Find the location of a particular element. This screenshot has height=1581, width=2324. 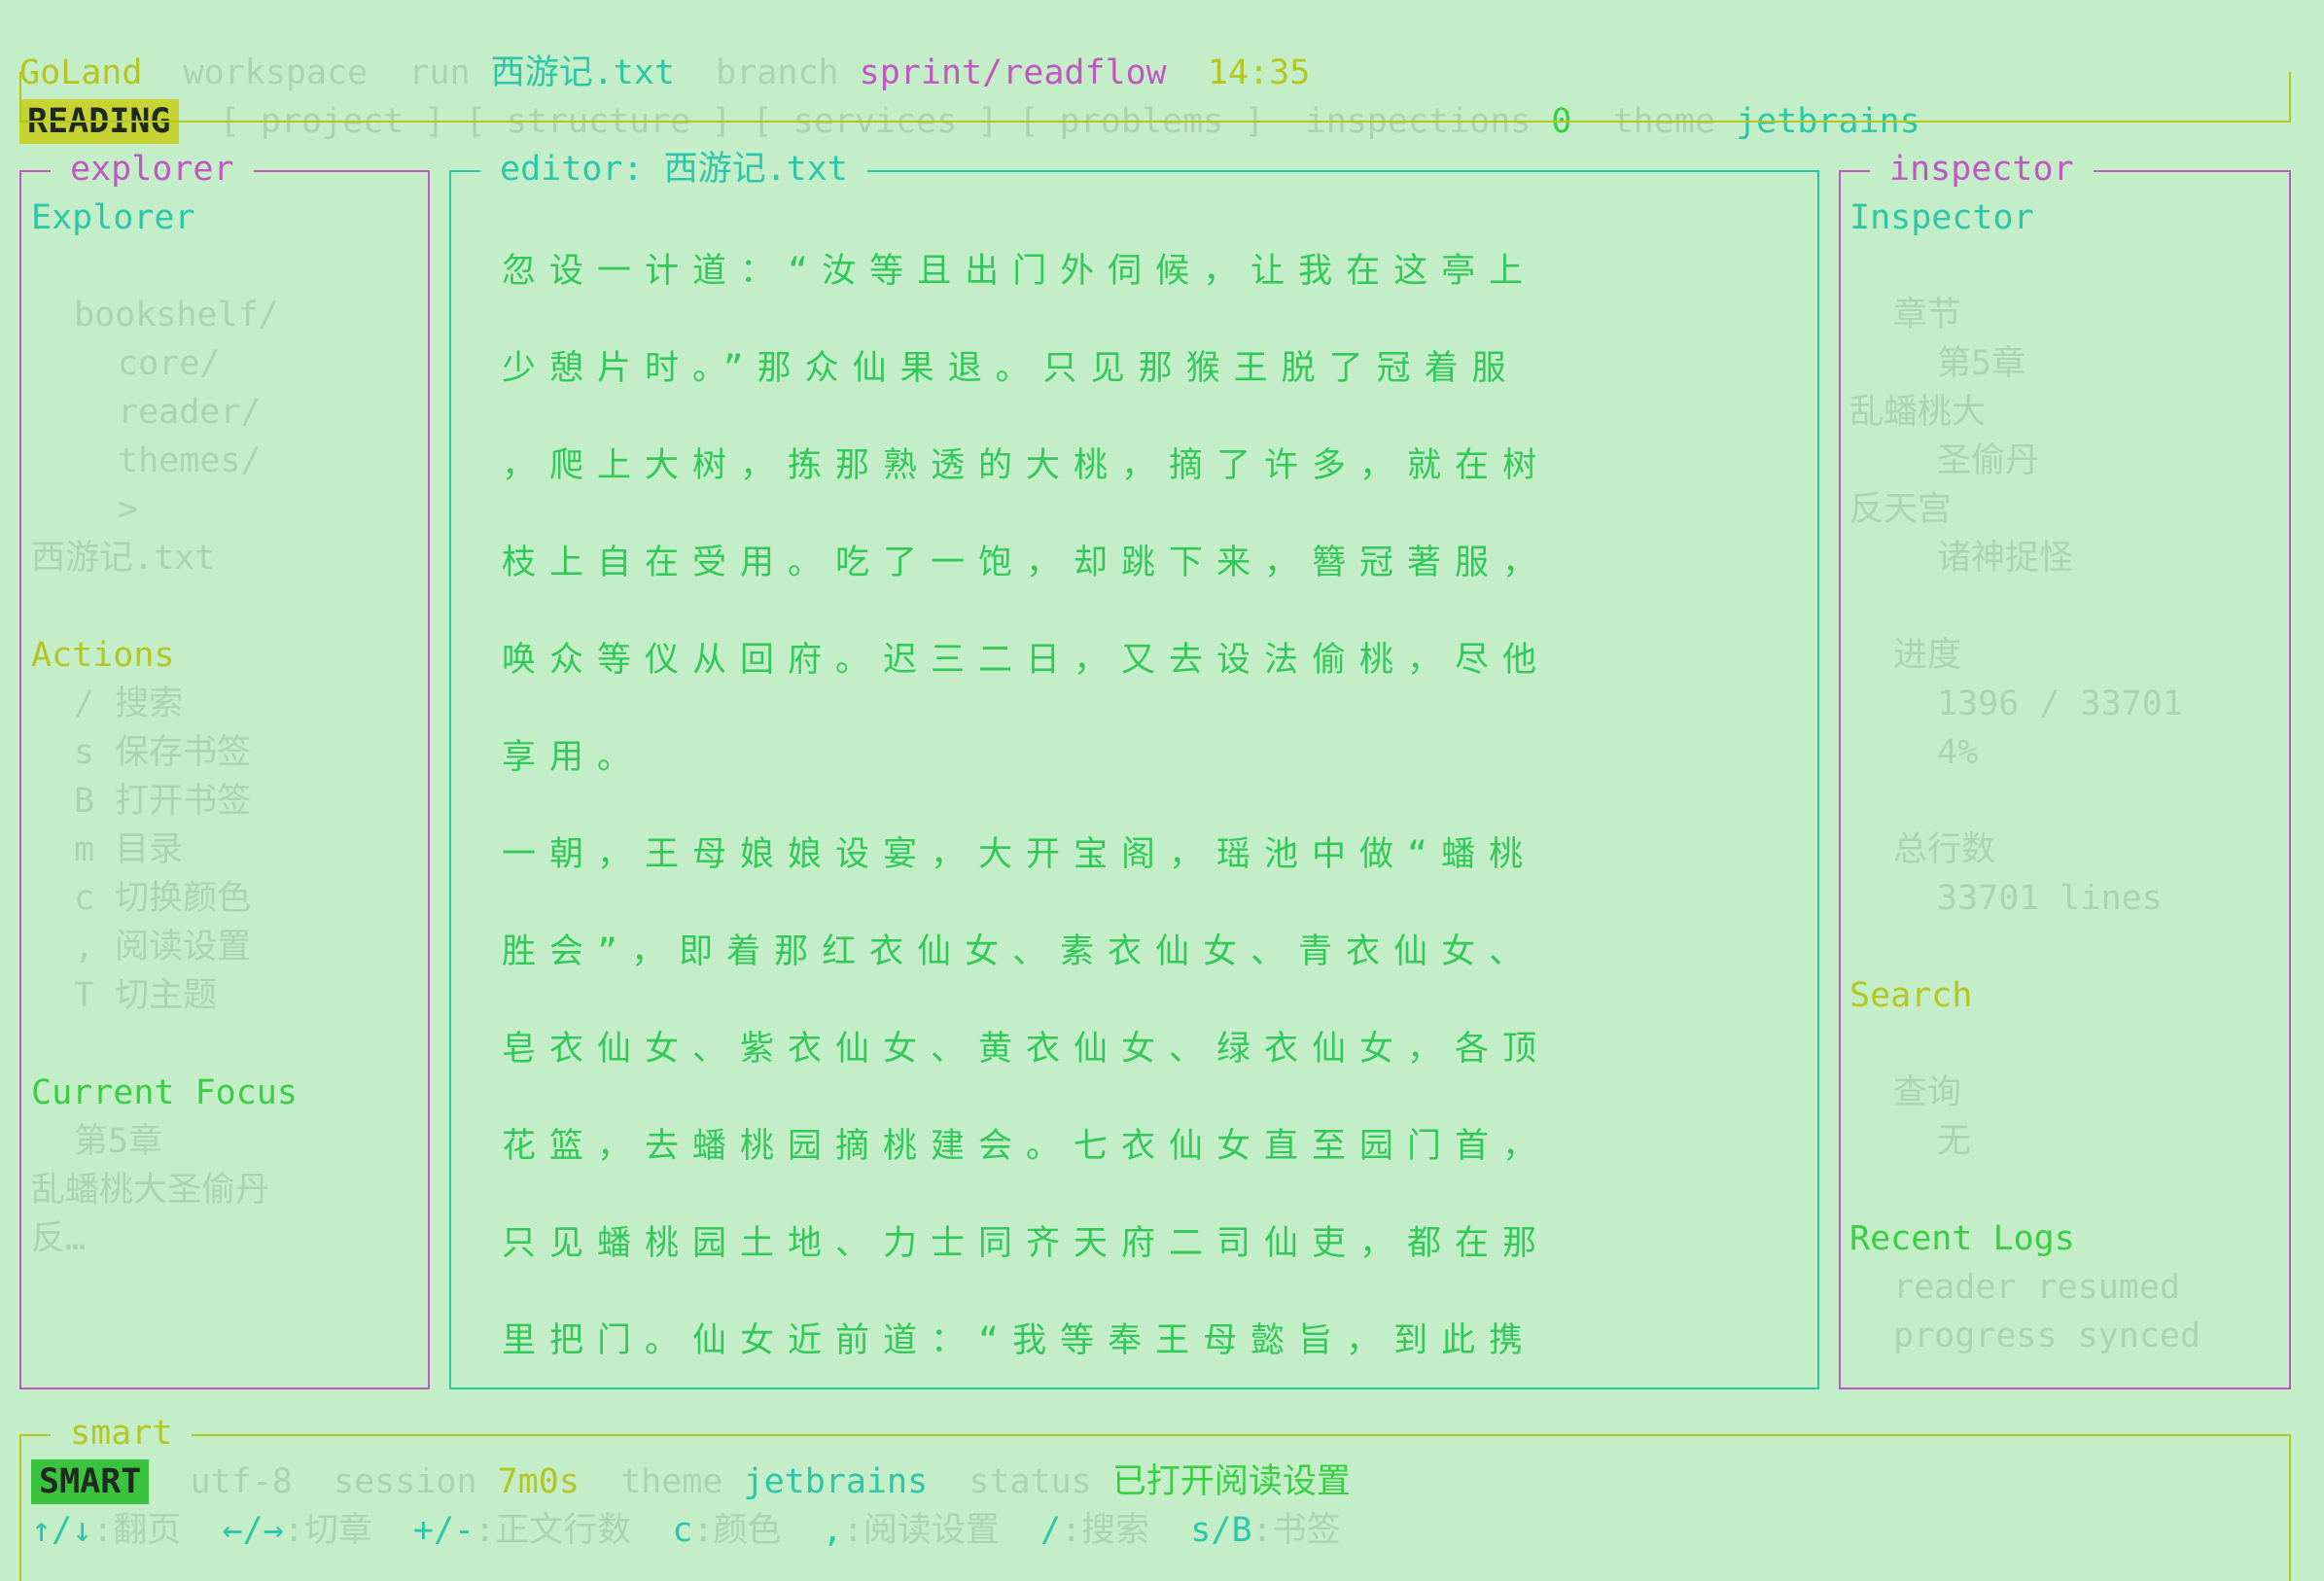

action-toggle-color: c 切换颜色 is located at coordinates (163, 899).